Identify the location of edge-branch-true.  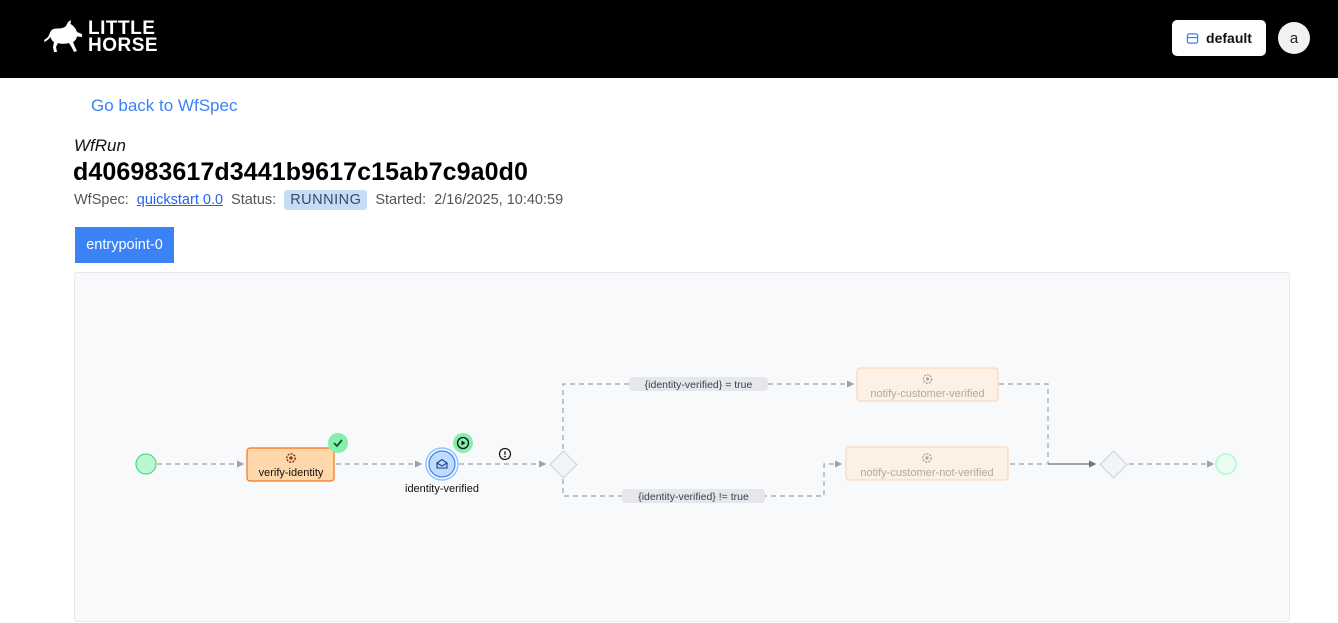
(708, 414).